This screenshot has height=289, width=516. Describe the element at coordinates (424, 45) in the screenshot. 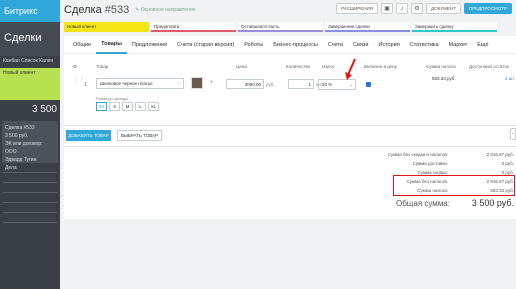

I see `tab-statistics: Статистика` at that location.